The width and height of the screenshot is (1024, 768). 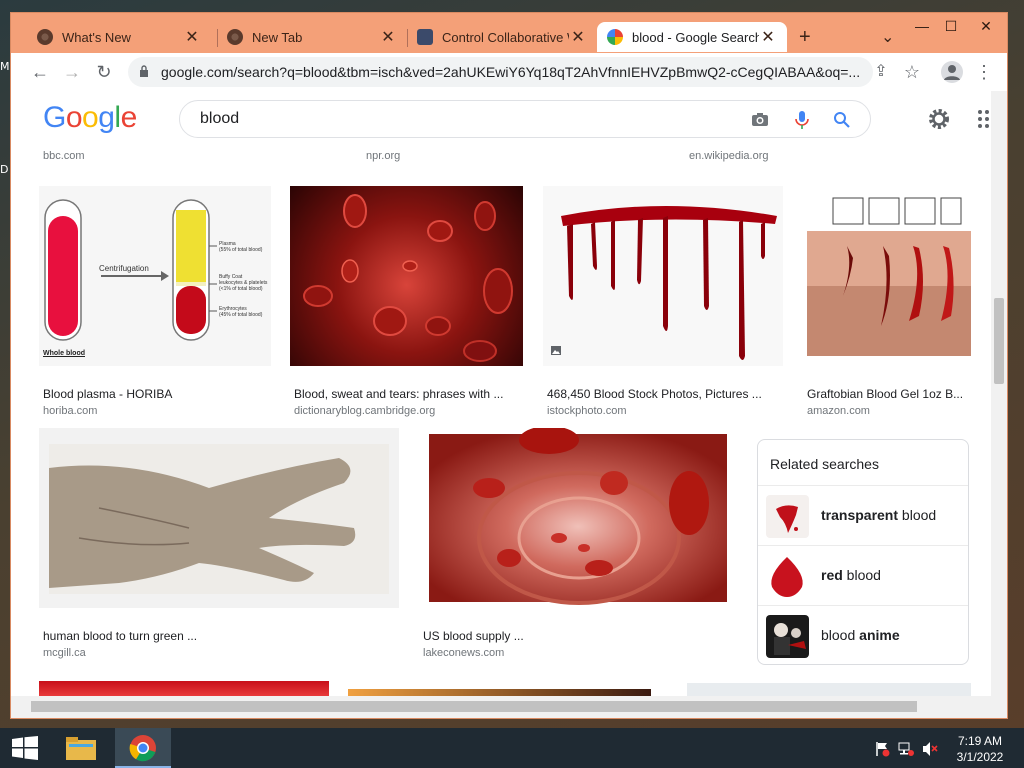 I want to click on blood-gel-arm-image, so click(x=889, y=276).